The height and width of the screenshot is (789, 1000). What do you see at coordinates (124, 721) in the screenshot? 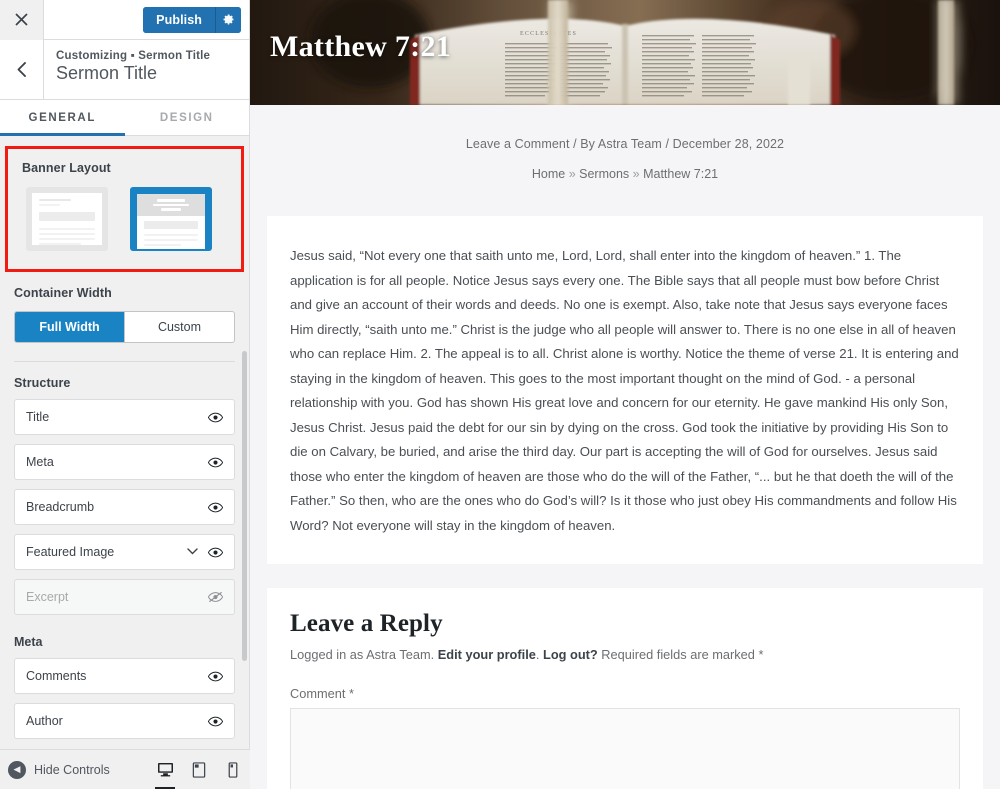
I see `meta-item-author: Author` at bounding box center [124, 721].